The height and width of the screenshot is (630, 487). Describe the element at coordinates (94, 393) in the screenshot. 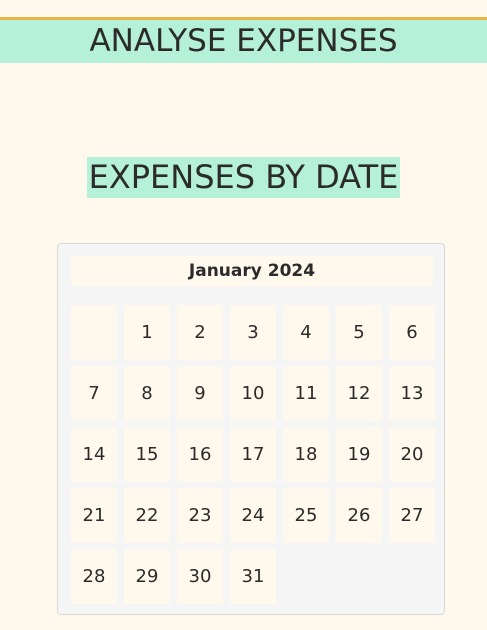

I see `calendar-day-7: 7` at that location.